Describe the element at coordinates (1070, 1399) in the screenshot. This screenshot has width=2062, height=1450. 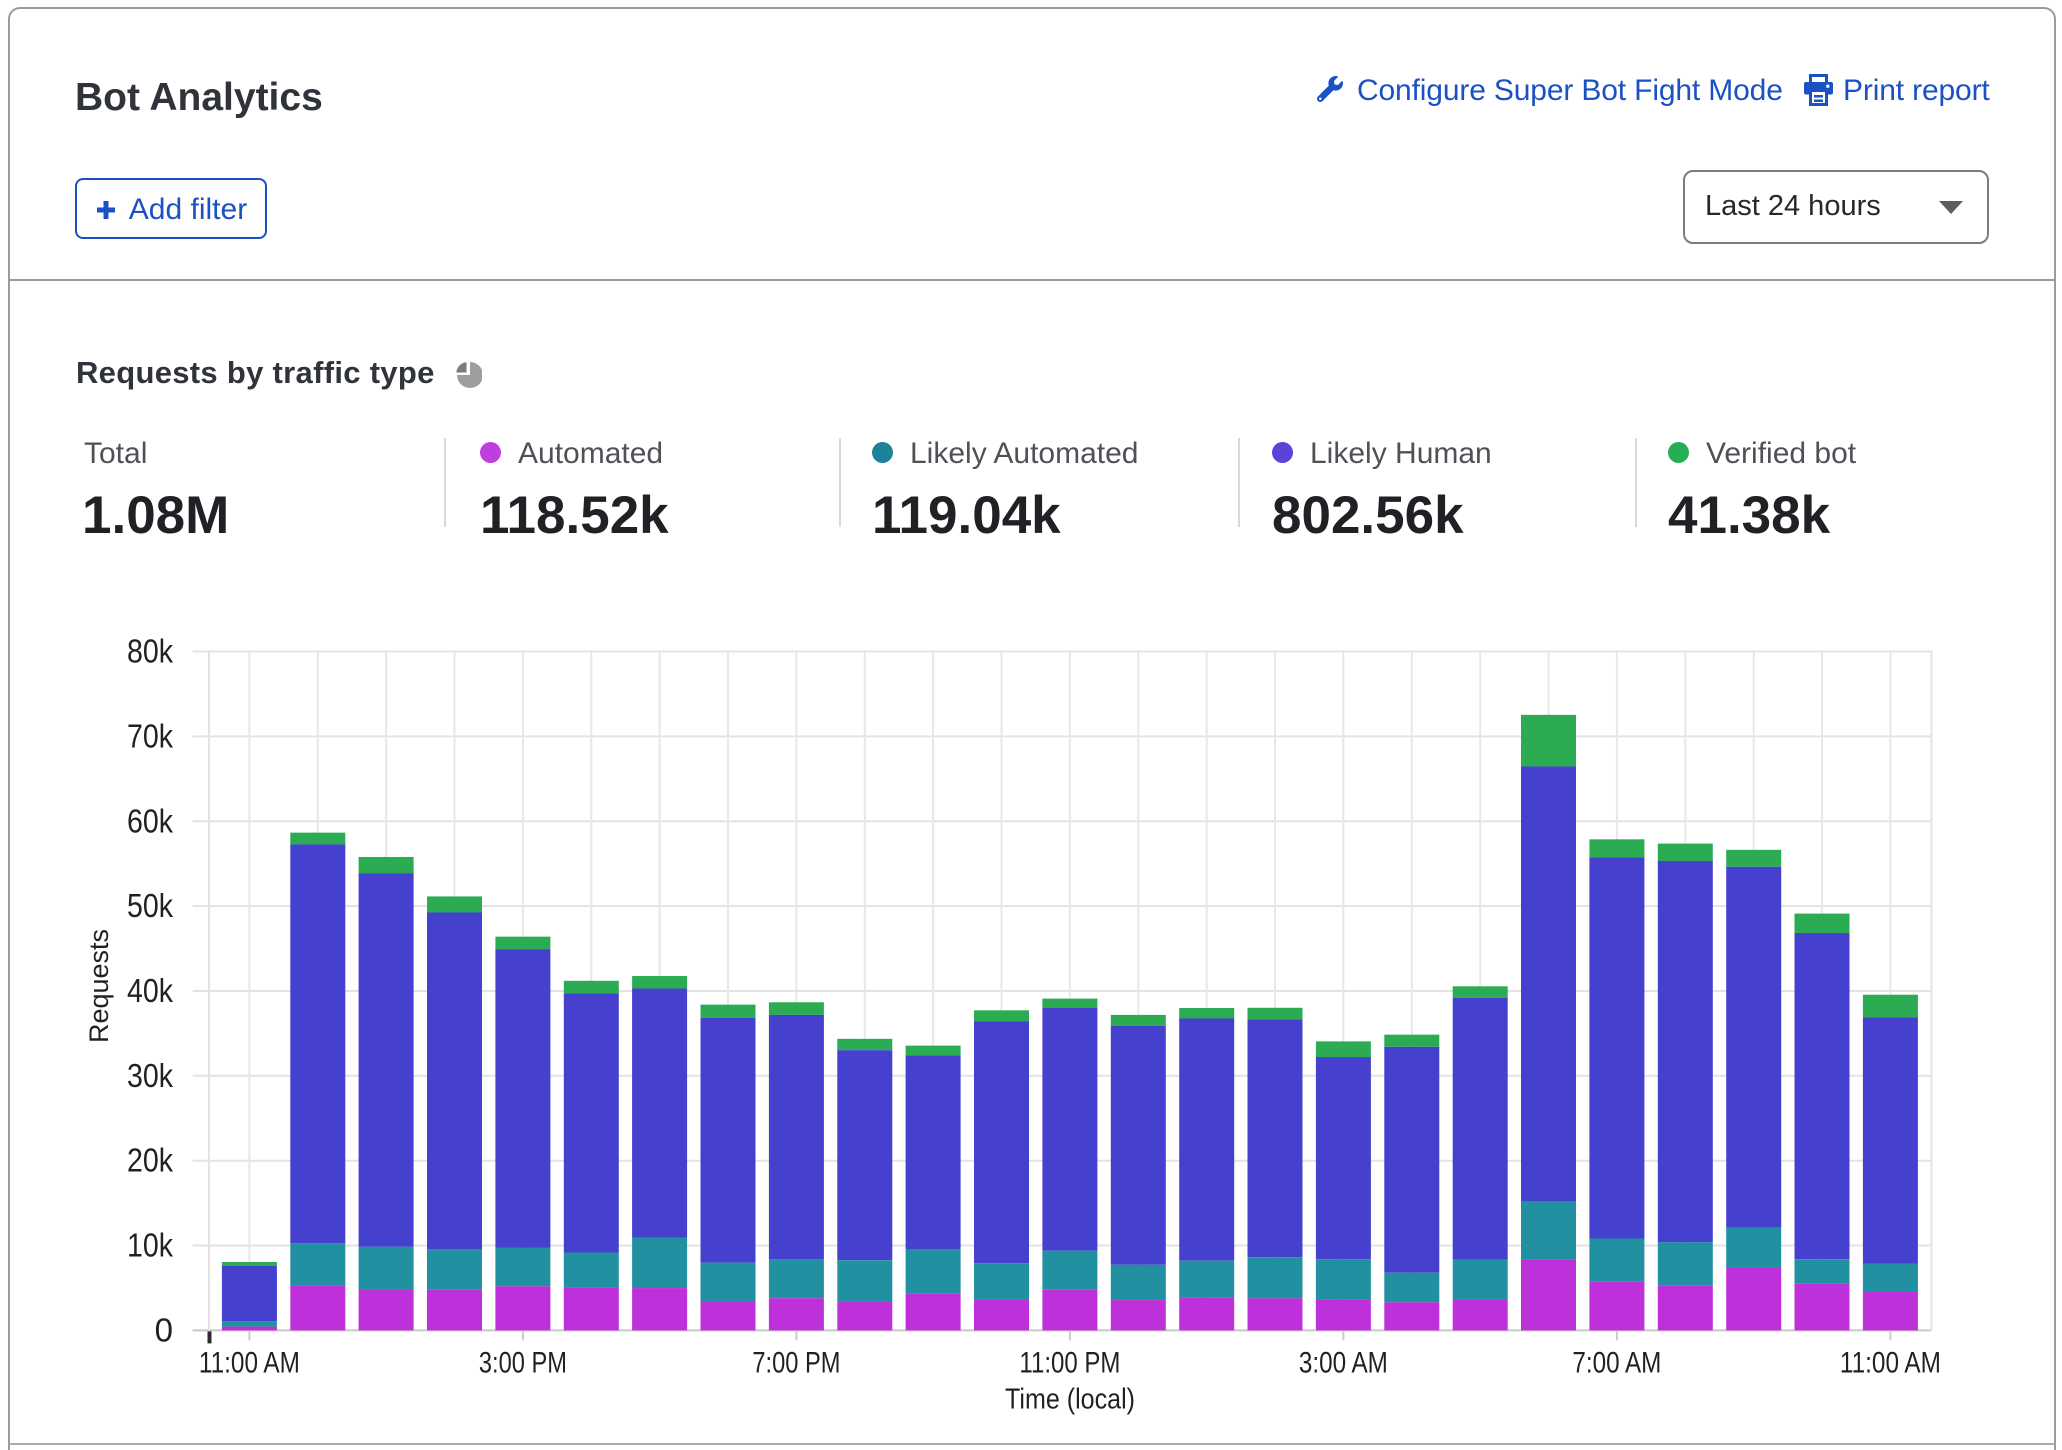
I see `svg-text: Time (local)` at that location.